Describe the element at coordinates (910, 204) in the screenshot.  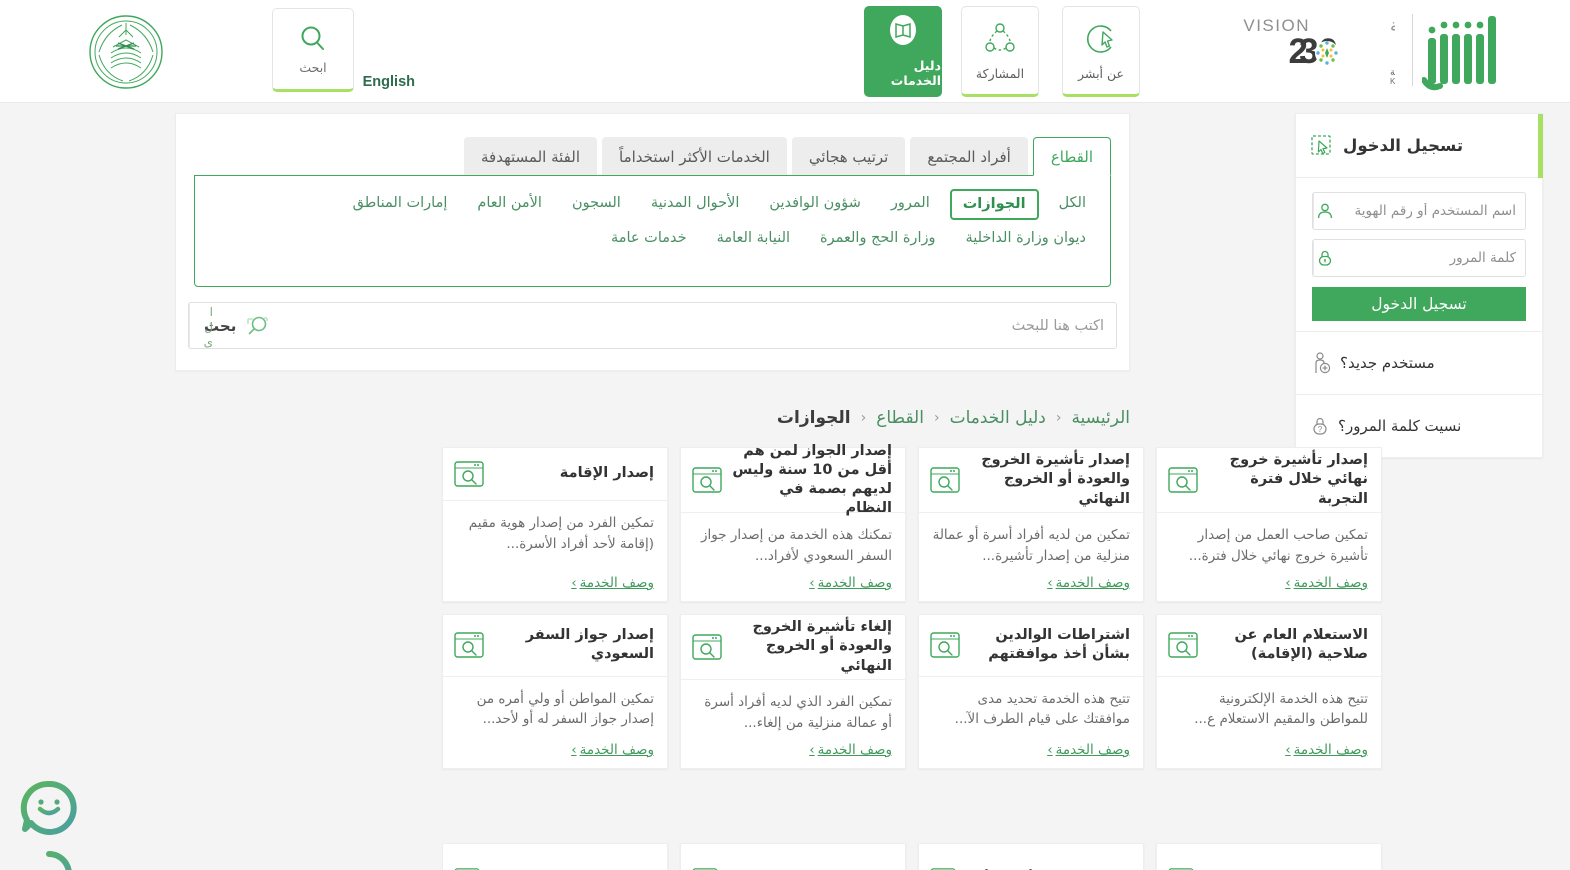
I see `chip-traffic: المرور` at that location.